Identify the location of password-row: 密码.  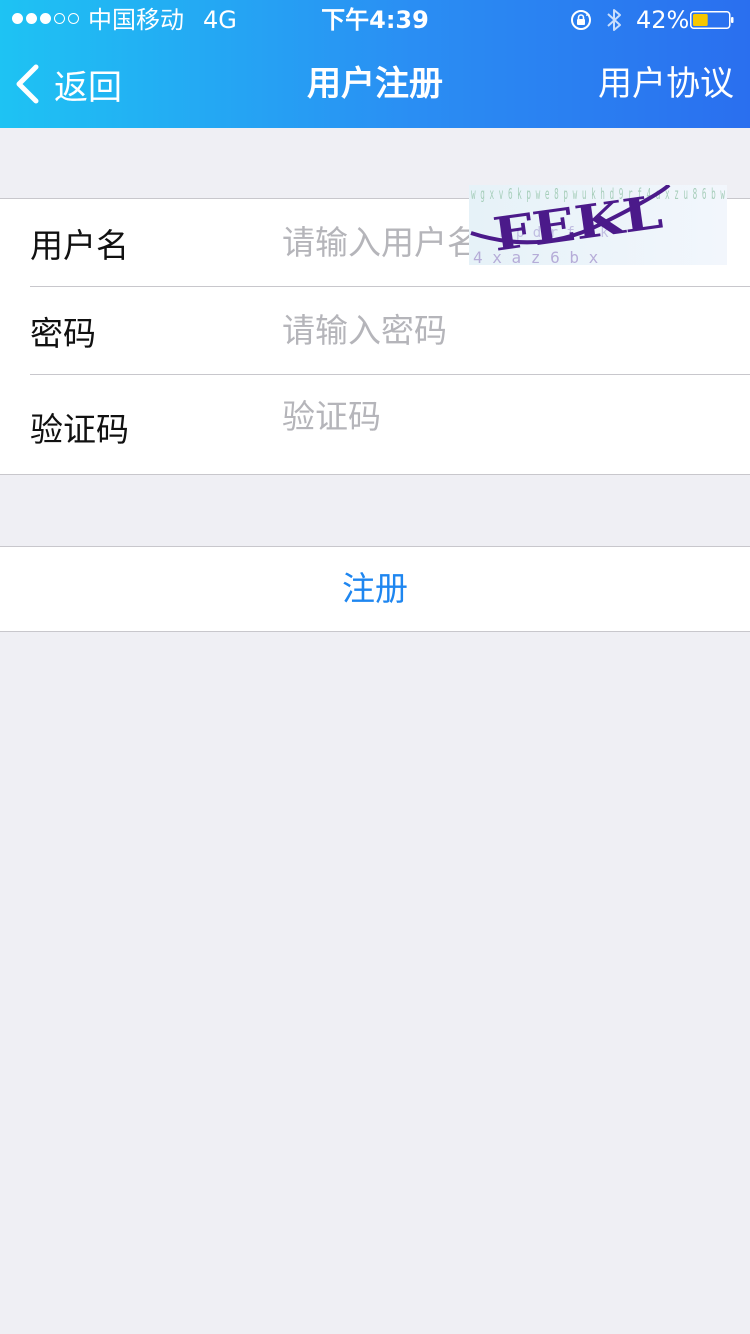
(375, 330).